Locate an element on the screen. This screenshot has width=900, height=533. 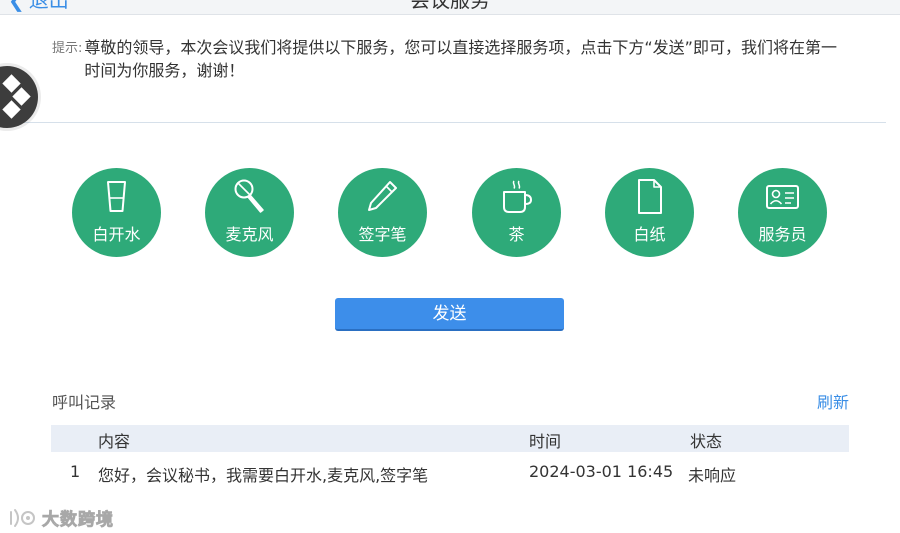
notice-label: 提示: is located at coordinates (67, 48).